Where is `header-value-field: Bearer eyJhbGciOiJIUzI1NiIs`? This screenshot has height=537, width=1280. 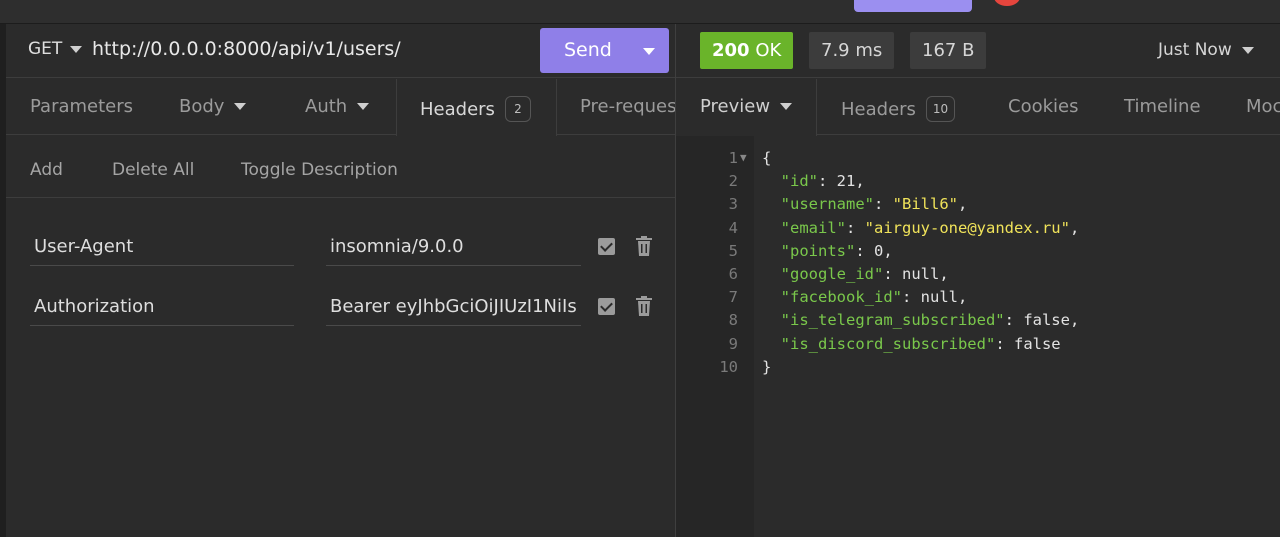
header-value-field: Bearer eyJhbGciOiJIUzI1NiIs is located at coordinates (453, 306).